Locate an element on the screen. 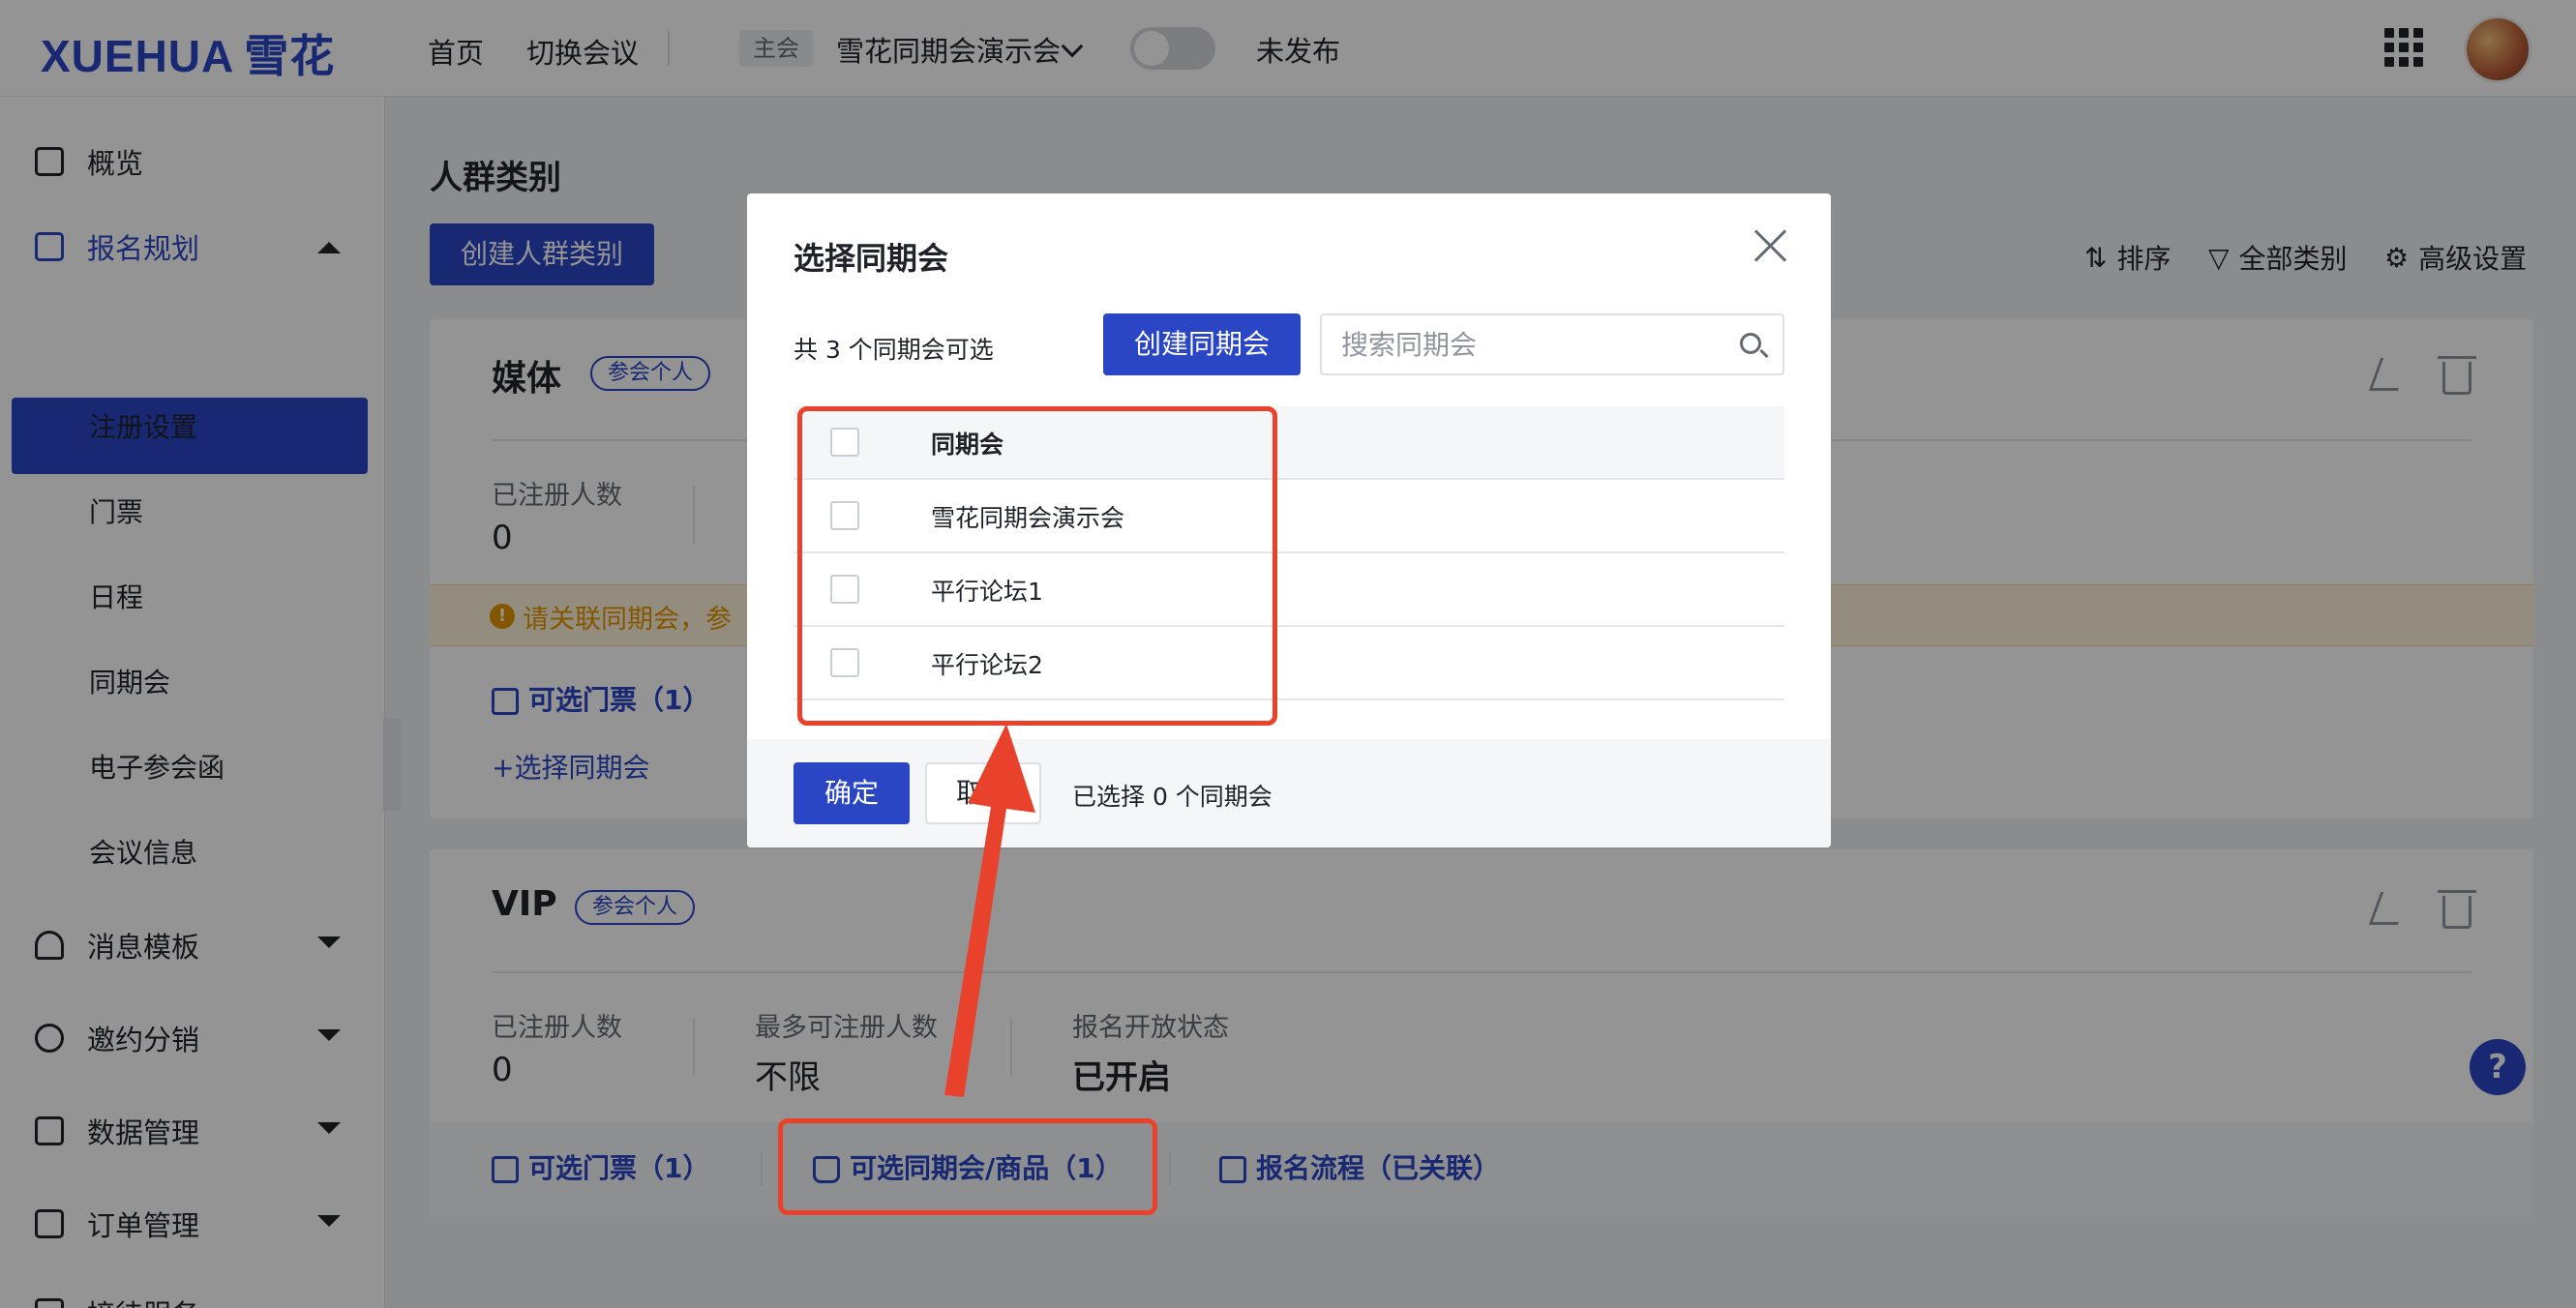 Image resolution: width=2576 pixels, height=1308 pixels. available-count: 共 3 个同期会可选 is located at coordinates (894, 350).